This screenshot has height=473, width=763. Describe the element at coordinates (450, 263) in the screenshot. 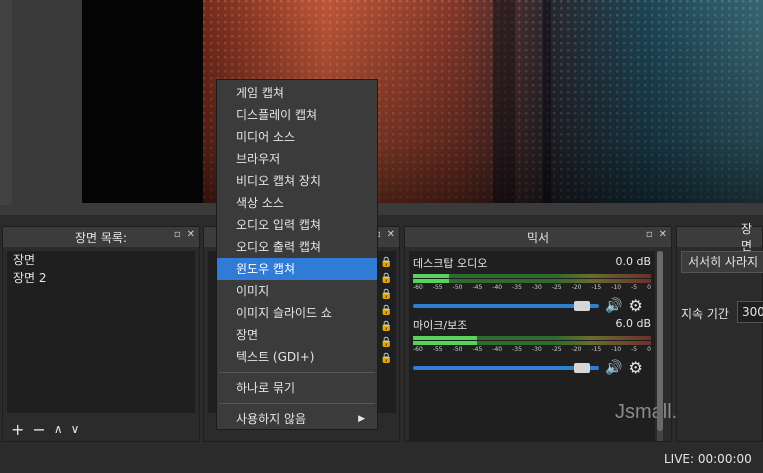

I see `channel-name: 데스크탑 오디오` at that location.